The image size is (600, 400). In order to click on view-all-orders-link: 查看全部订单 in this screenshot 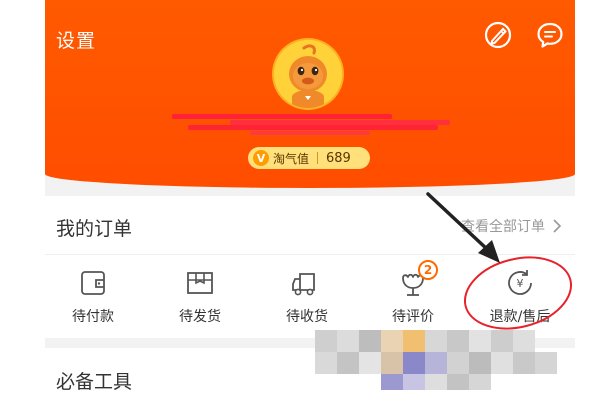, I will do `click(512, 226)`.